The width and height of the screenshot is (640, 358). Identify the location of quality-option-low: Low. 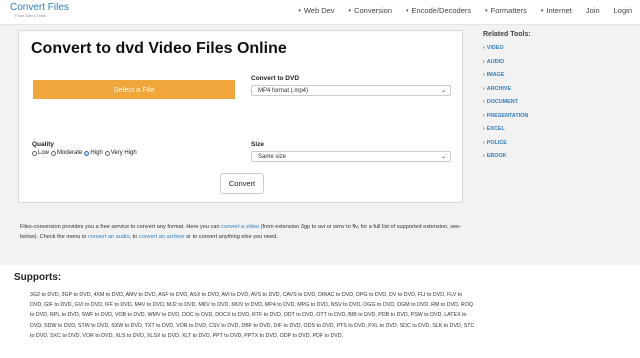
(40, 153).